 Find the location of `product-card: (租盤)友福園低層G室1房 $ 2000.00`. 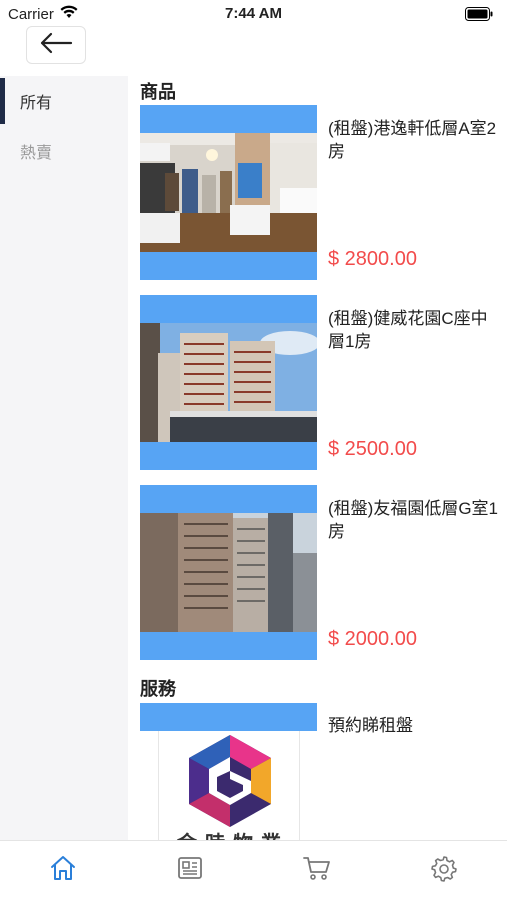

product-card: (租盤)友福園低層G室1房 $ 2000.00 is located at coordinates (323, 572).